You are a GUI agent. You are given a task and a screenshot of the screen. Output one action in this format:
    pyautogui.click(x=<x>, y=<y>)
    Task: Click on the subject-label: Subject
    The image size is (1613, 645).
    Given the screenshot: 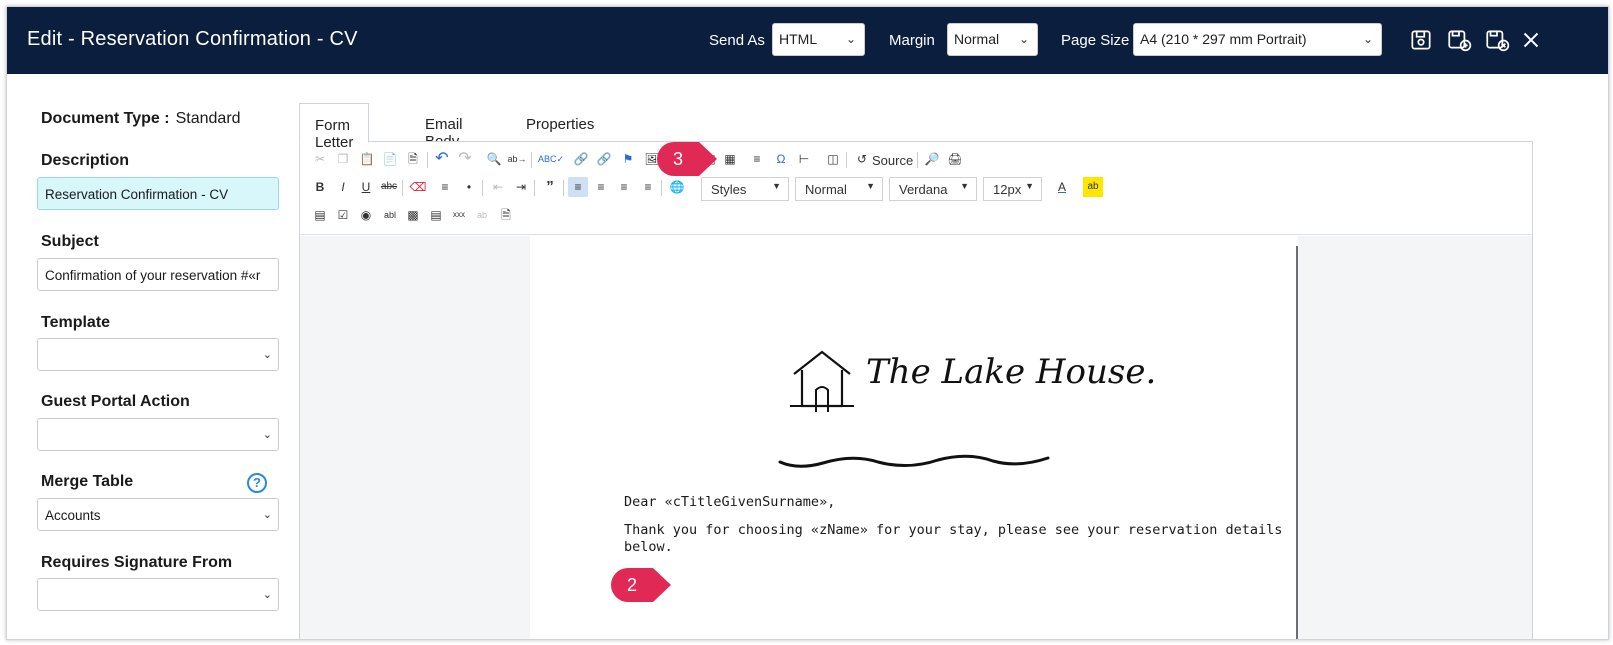 What is the action you would take?
    pyautogui.click(x=70, y=241)
    